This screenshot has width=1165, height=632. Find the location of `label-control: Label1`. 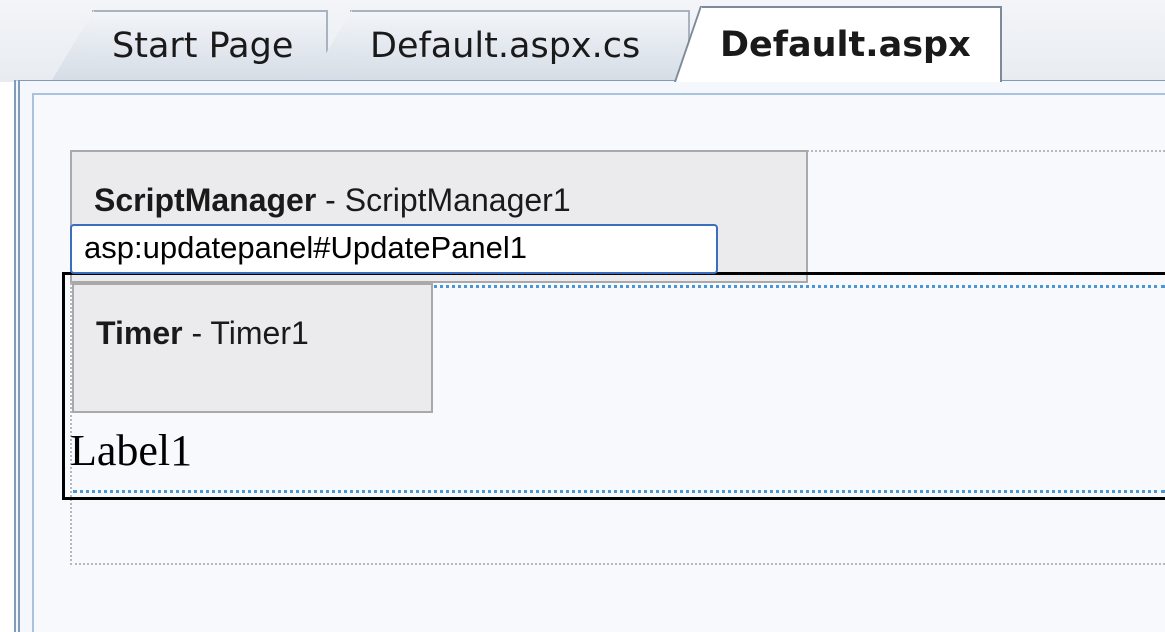

label-control: Label1 is located at coordinates (131, 450).